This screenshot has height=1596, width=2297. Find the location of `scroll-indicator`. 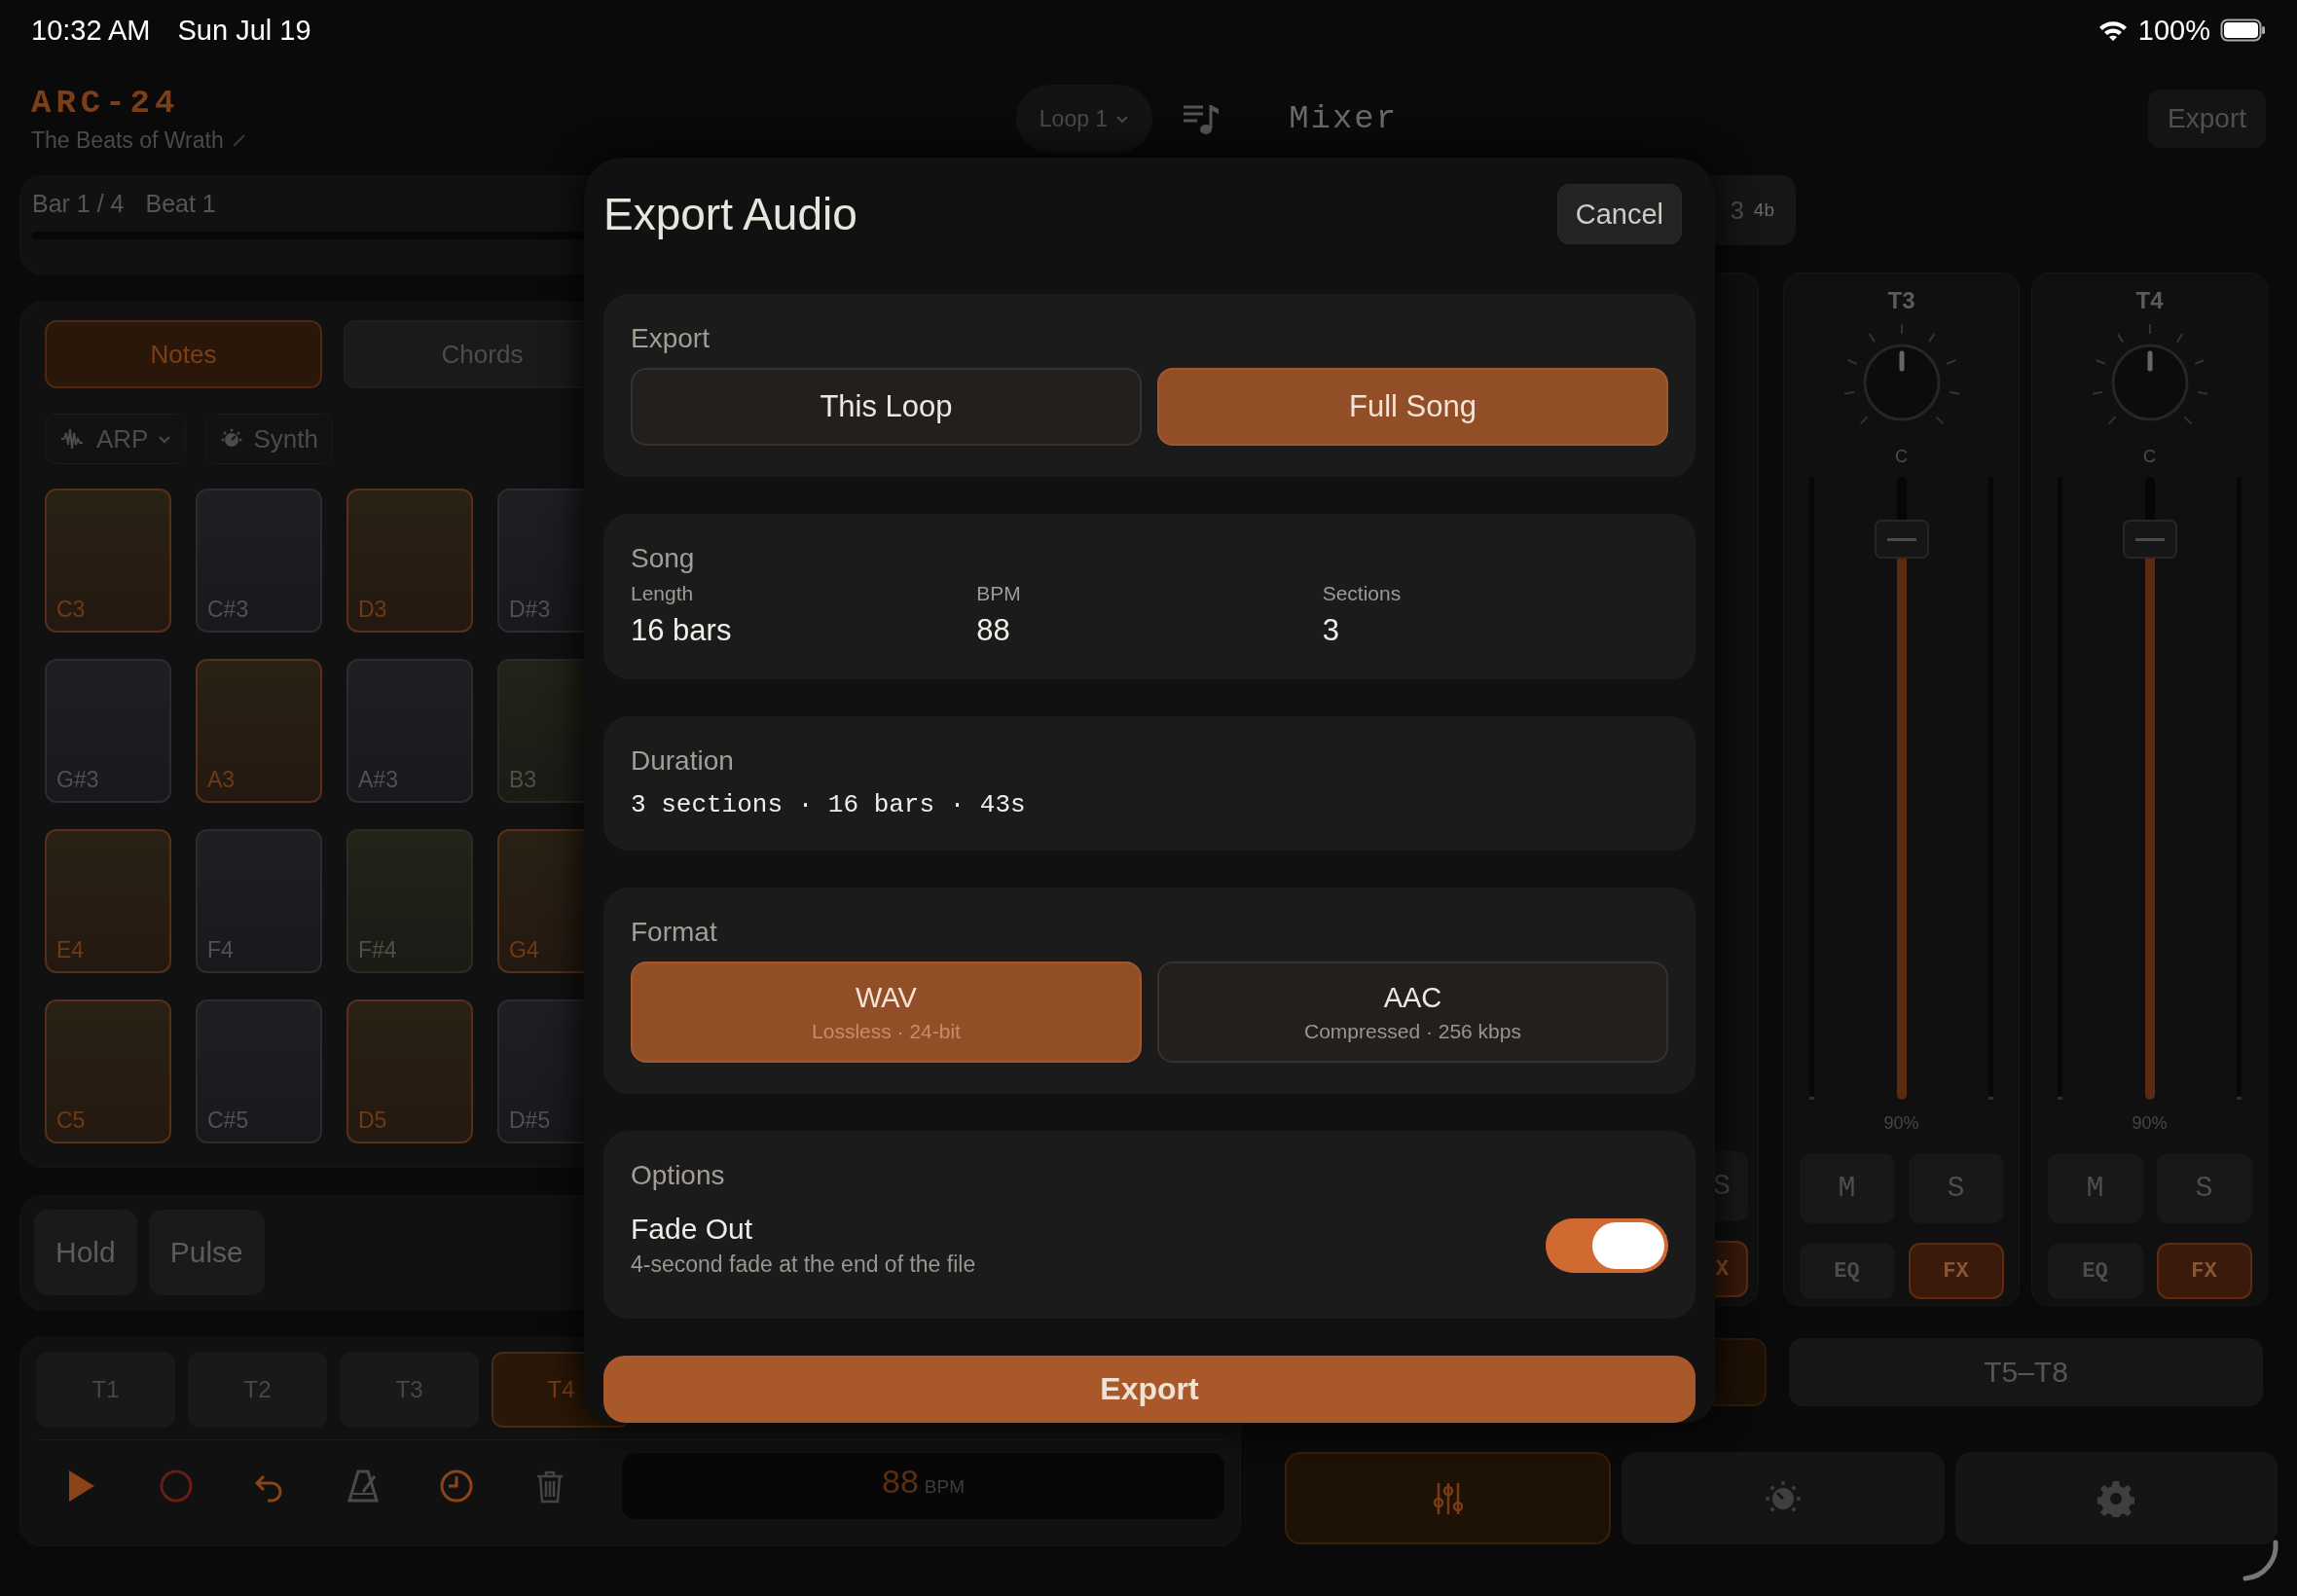

scroll-indicator is located at coordinates (2260, 1561).